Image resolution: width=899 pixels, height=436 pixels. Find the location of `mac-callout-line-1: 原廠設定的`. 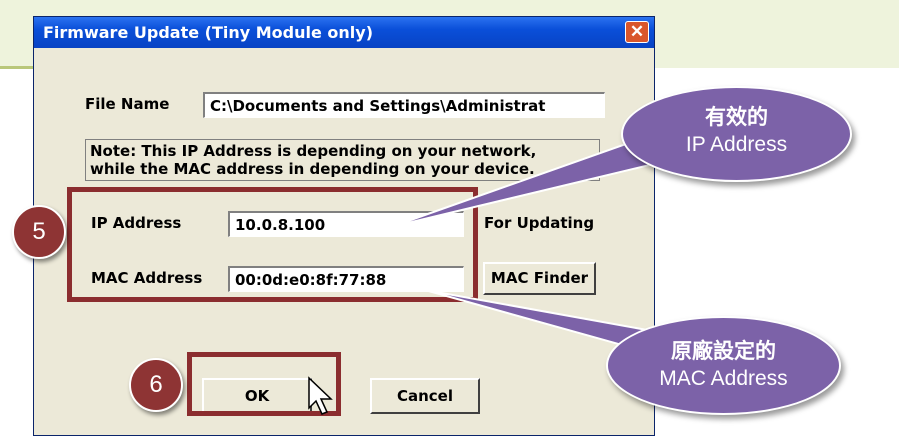

mac-callout-line-1: 原廠設定的 is located at coordinates (723, 351).